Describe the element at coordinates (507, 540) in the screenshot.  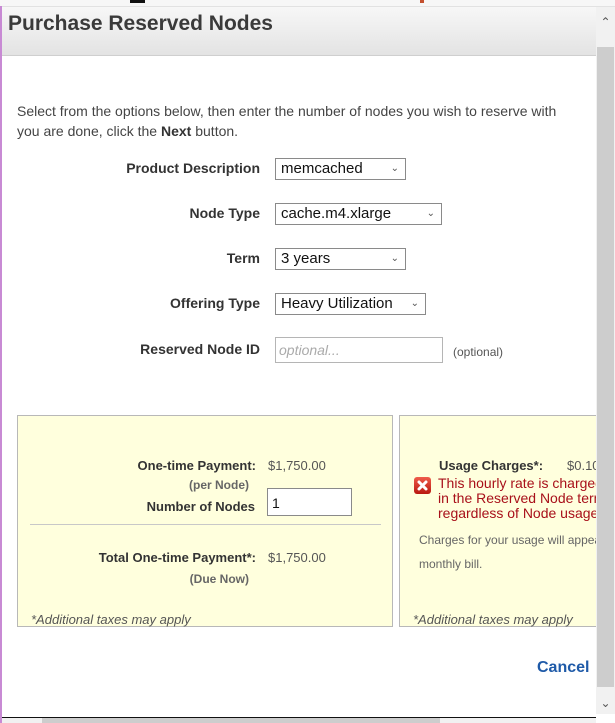
I see `usage-note-line: Charges for your usage will appear` at that location.